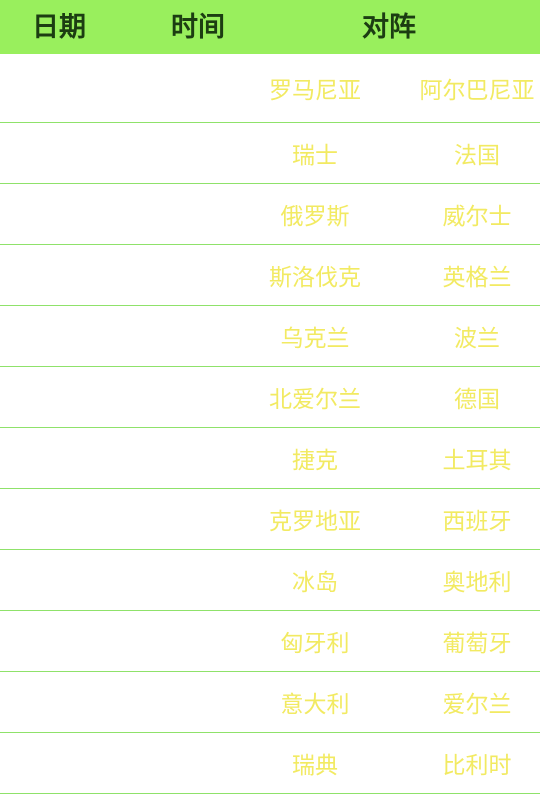 The image size is (540, 794). What do you see at coordinates (270, 458) in the screenshot?
I see `table-row: 捷克 土耳其` at bounding box center [270, 458].